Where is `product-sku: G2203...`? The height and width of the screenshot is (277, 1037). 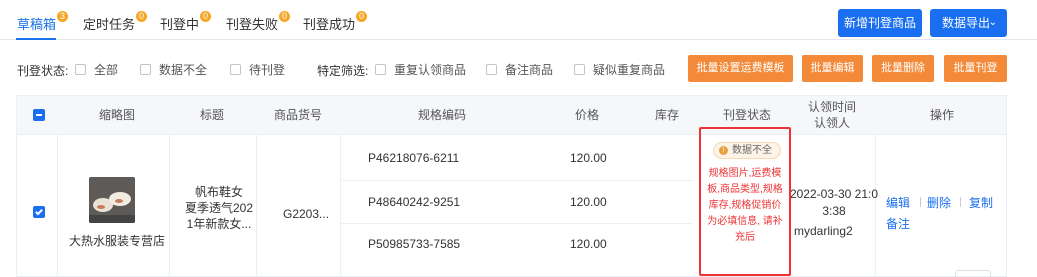 product-sku: G2203... is located at coordinates (306, 214).